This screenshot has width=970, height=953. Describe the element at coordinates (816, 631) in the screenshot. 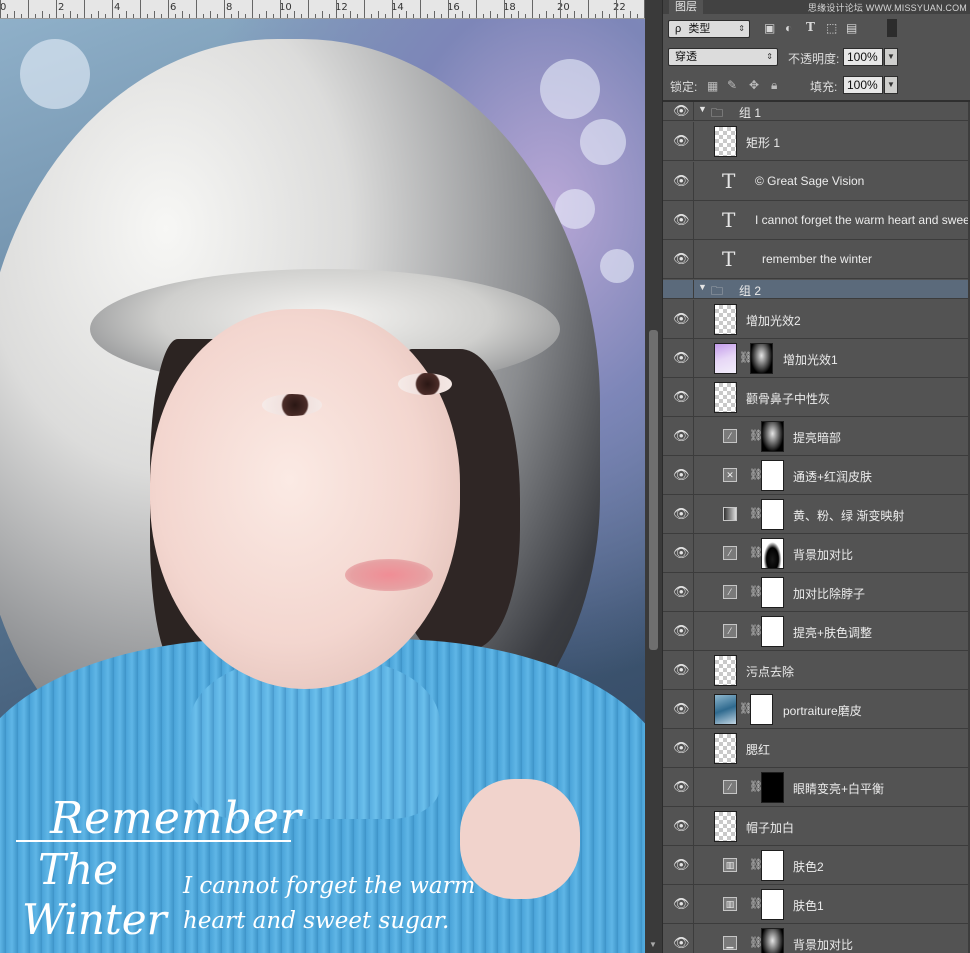

I see `layer-brighten-skin-tone: 👁︎ ⁄ ⛓︎ 提亮+肤色调整` at that location.